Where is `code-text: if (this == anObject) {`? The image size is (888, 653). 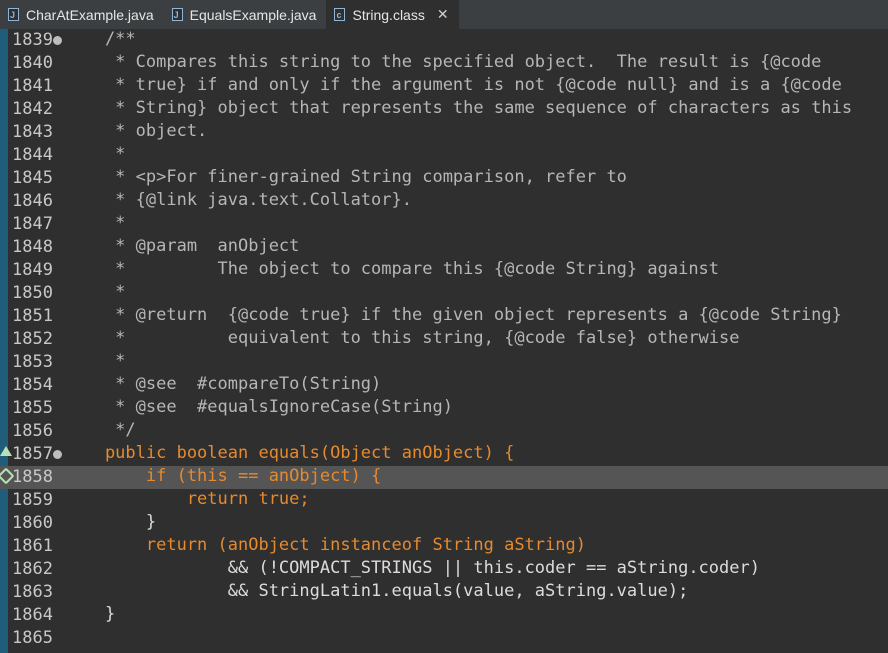
code-text: if (this == anObject) { is located at coordinates (223, 476).